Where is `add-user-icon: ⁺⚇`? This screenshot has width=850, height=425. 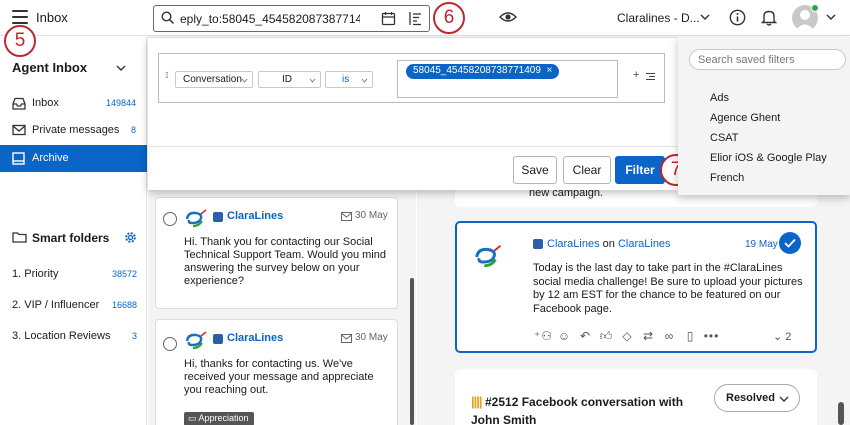 add-user-icon: ⁺⚇ is located at coordinates (543, 336).